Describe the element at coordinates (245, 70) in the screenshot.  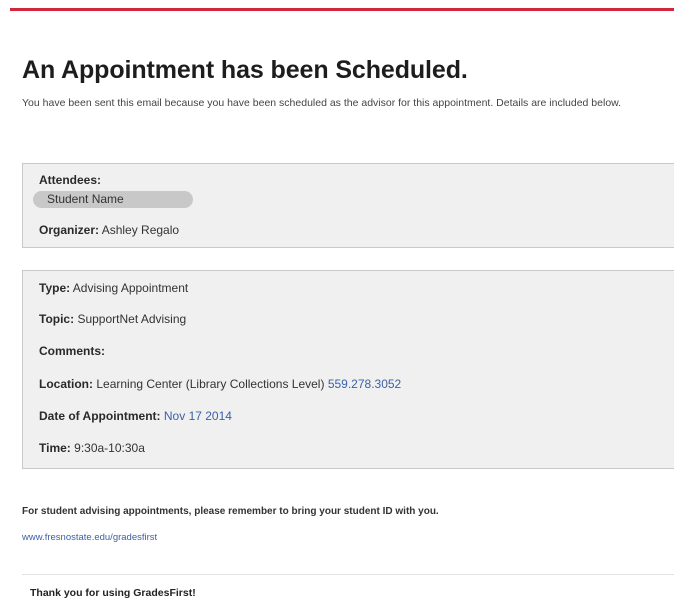
I see `page-title: An Appointment has been Scheduled.` at that location.